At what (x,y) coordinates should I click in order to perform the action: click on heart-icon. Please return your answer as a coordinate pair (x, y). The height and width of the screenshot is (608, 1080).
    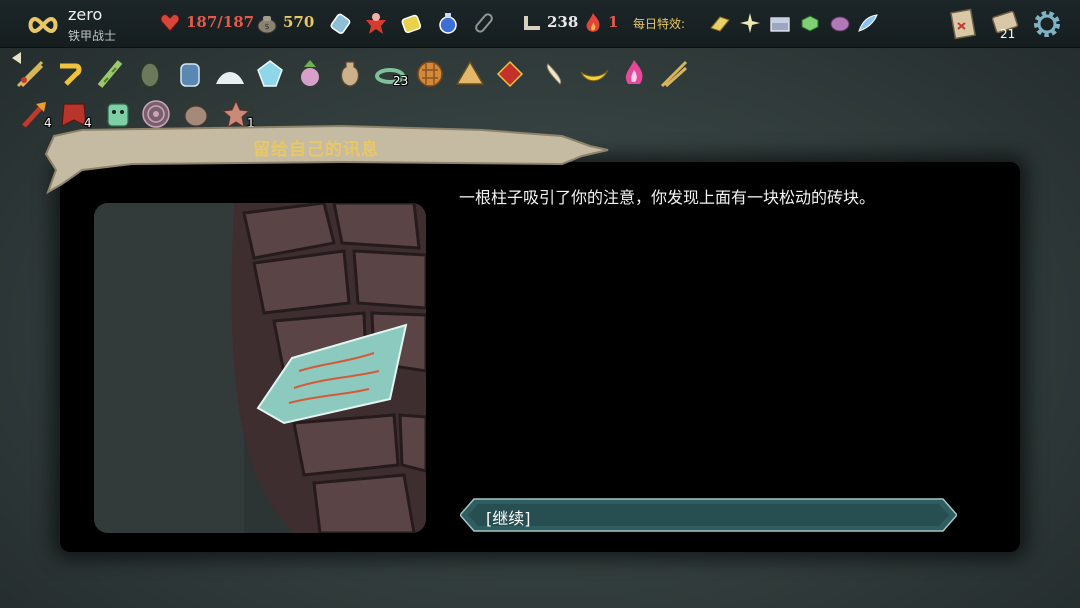
    Looking at the image, I should click on (170, 23).